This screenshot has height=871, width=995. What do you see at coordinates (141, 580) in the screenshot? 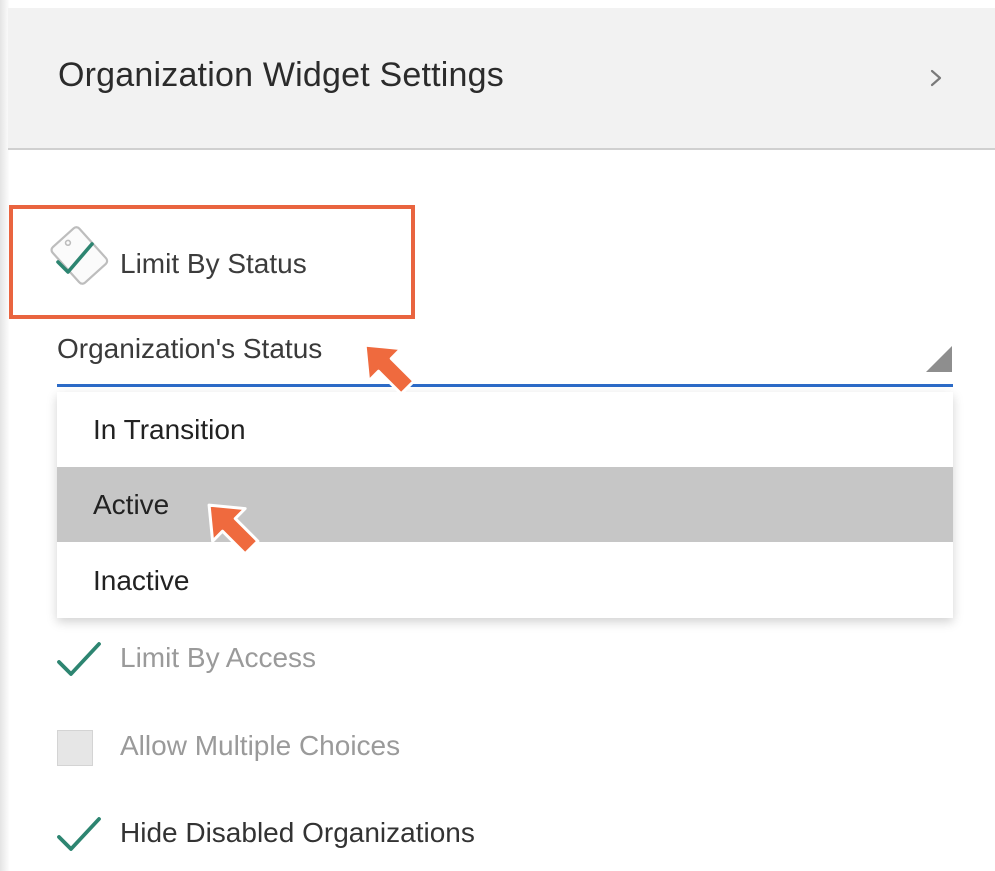
I see `dropdown-option-label: Inactive` at bounding box center [141, 580].